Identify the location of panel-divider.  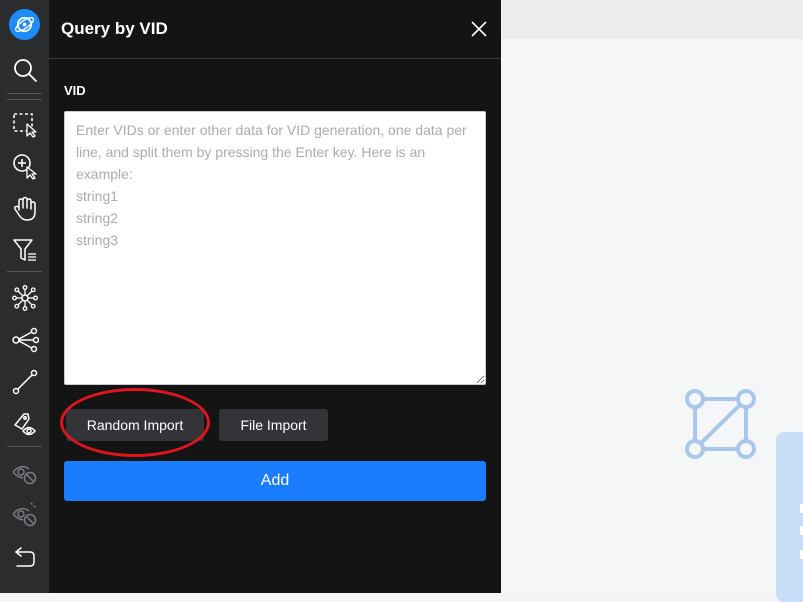
(275, 58).